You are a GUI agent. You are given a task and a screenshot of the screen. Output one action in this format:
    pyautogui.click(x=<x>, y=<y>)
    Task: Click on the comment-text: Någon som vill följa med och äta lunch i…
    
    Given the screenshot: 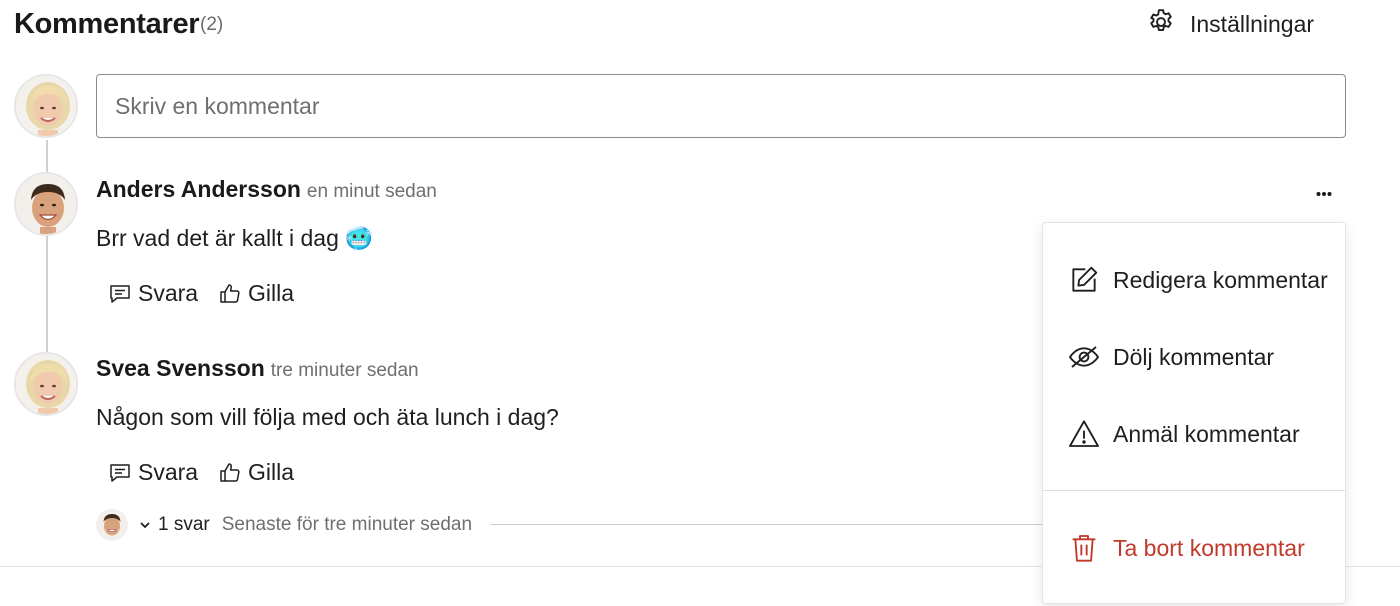 What is the action you would take?
    pyautogui.click(x=327, y=417)
    